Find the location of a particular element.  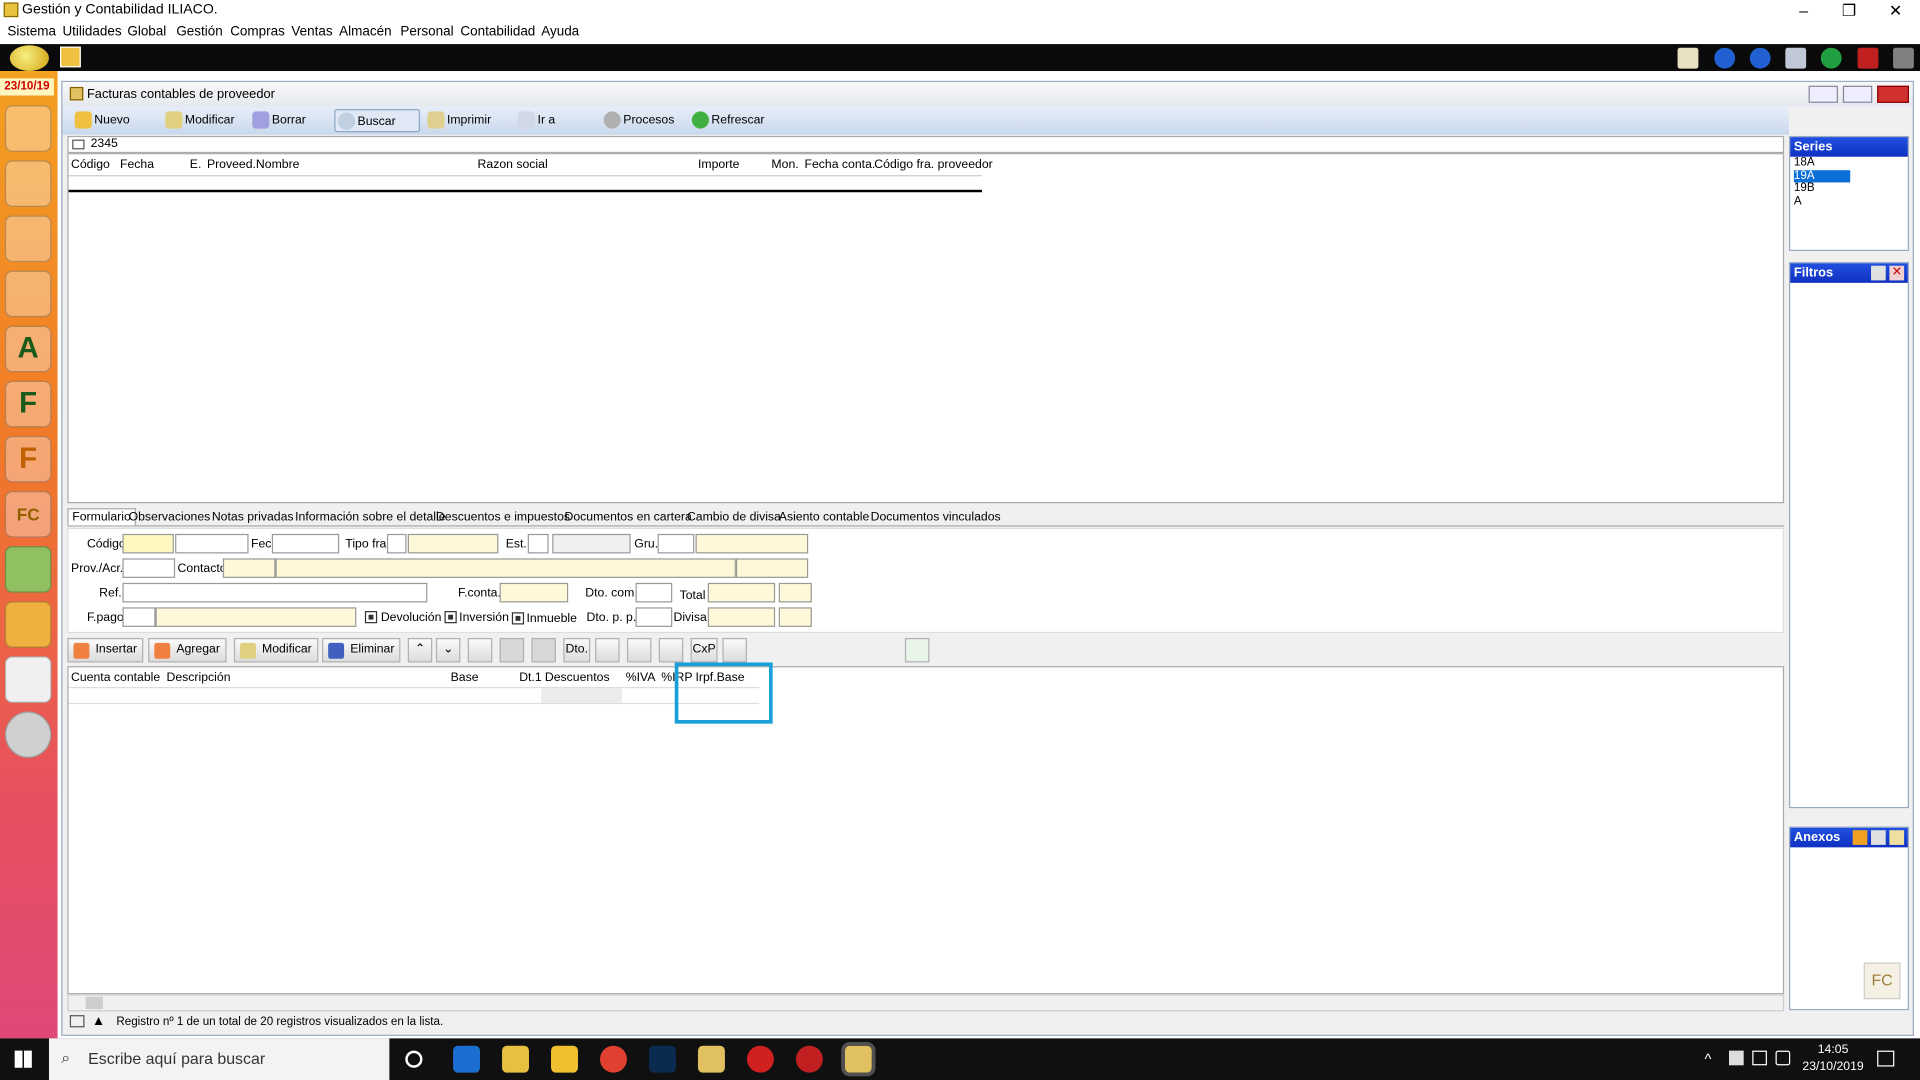

photoshop-icon is located at coordinates (662, 1059).